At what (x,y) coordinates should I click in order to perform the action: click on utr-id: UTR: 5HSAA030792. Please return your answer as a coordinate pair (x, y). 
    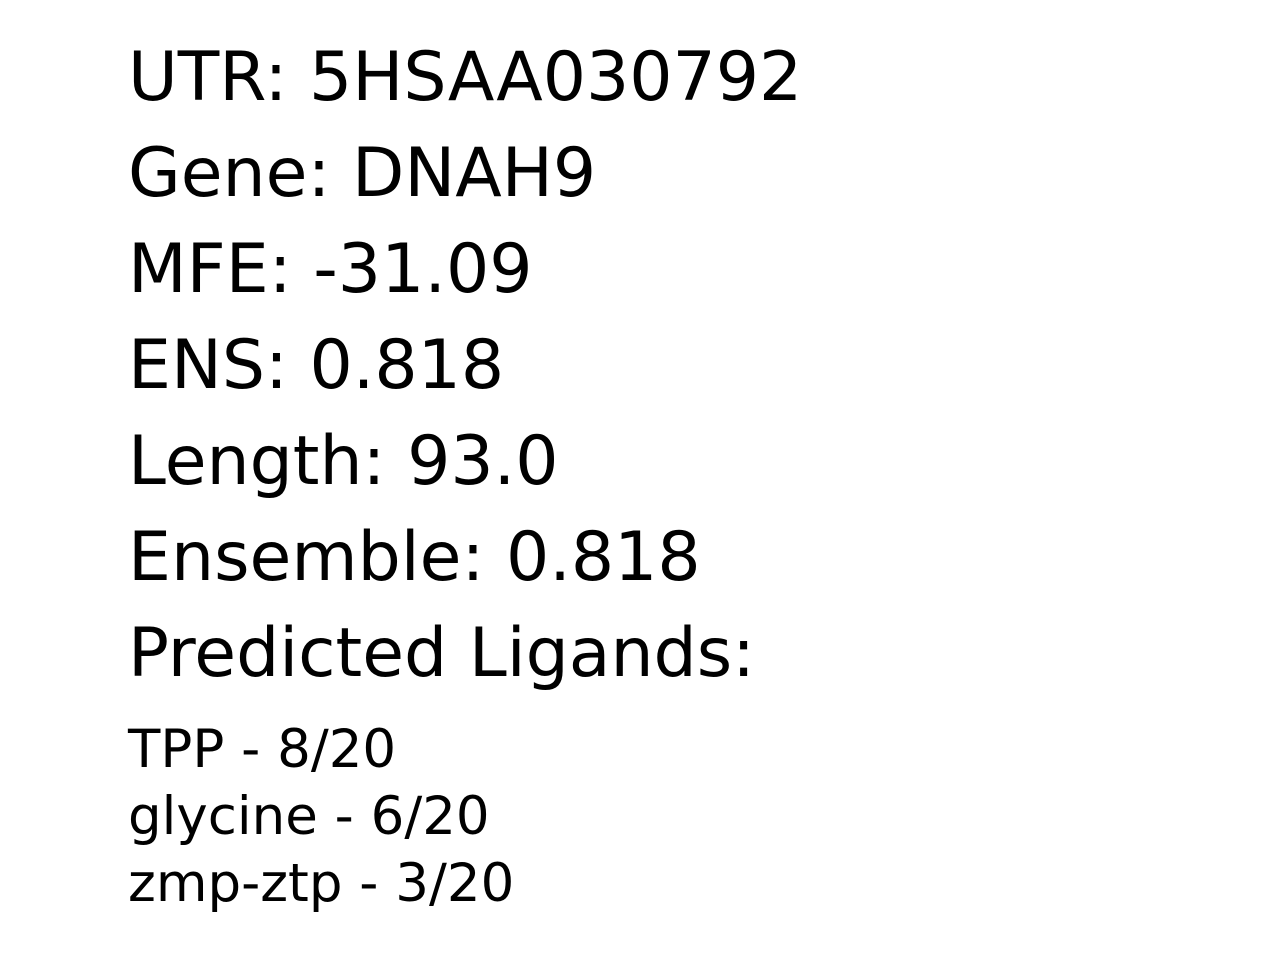
    Looking at the image, I should click on (465, 77).